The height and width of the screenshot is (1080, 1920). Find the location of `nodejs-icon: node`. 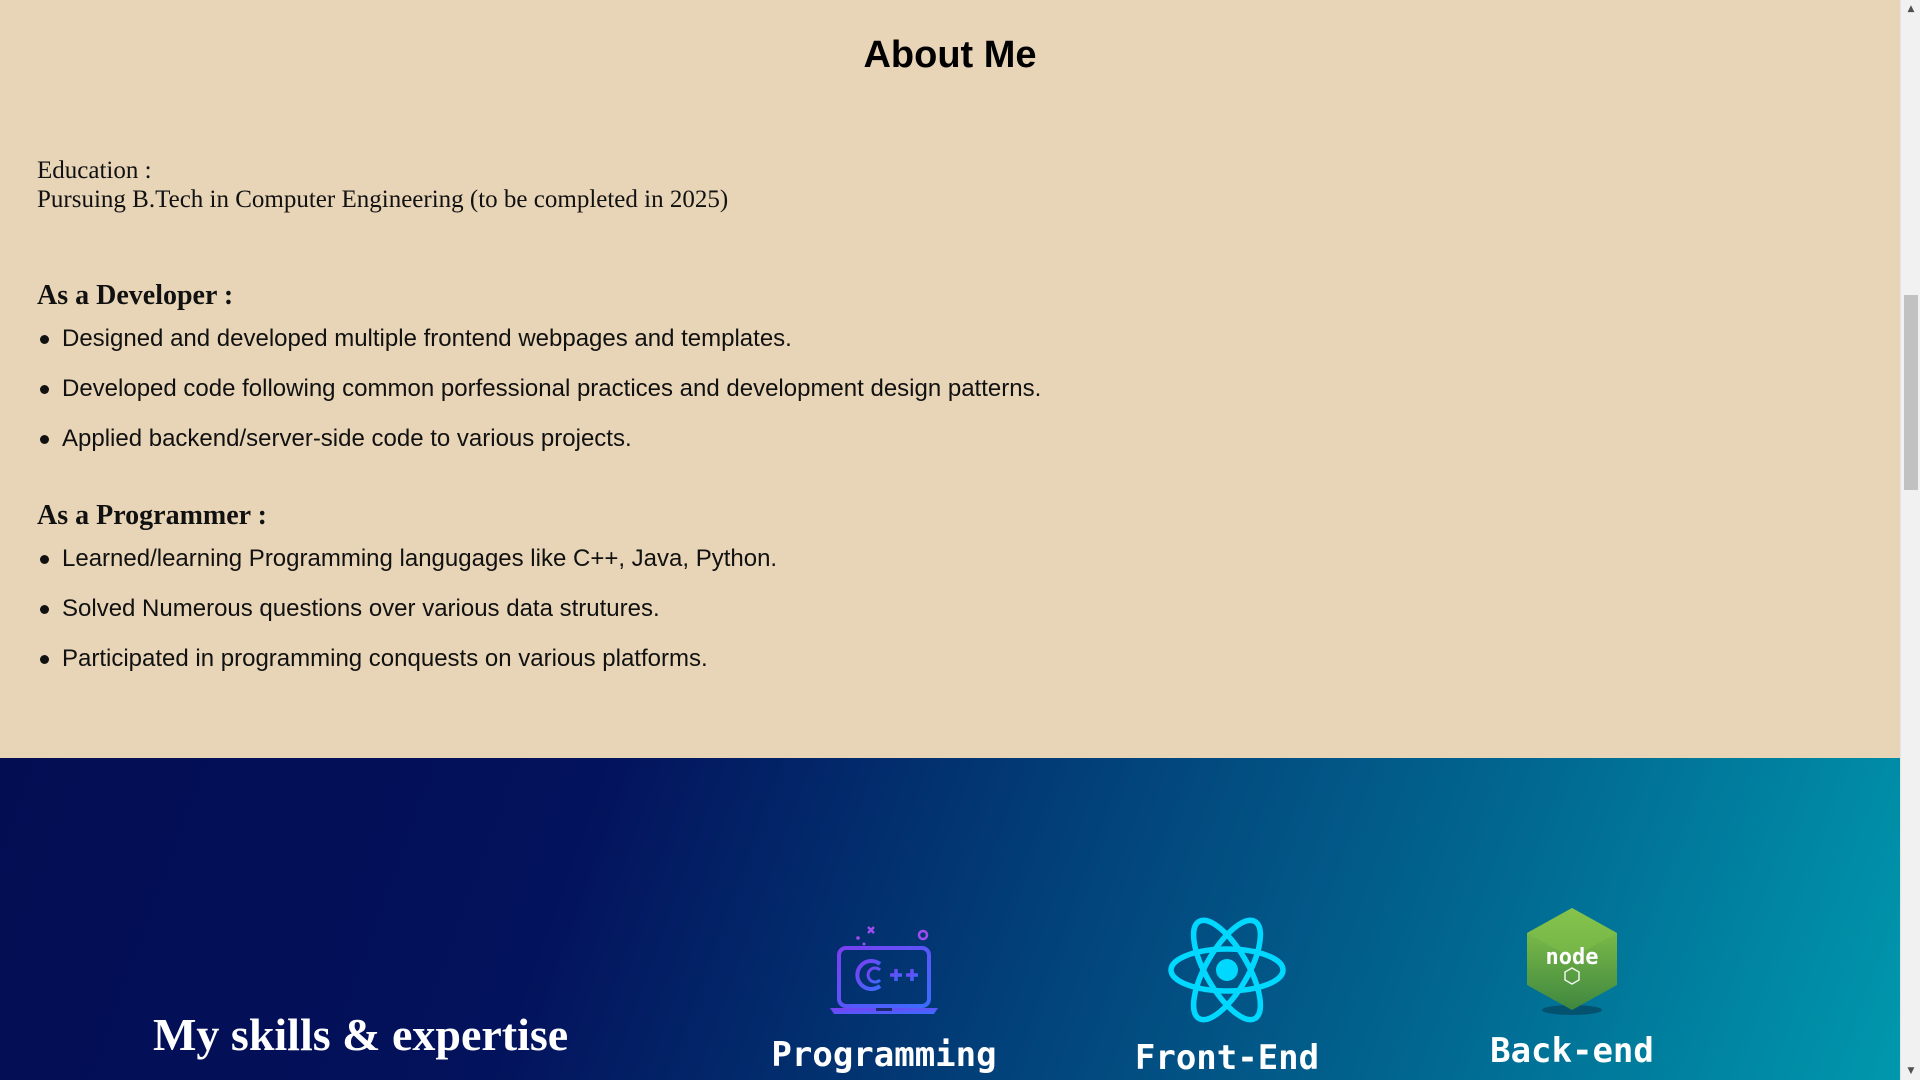

nodejs-icon: node is located at coordinates (1572, 961).